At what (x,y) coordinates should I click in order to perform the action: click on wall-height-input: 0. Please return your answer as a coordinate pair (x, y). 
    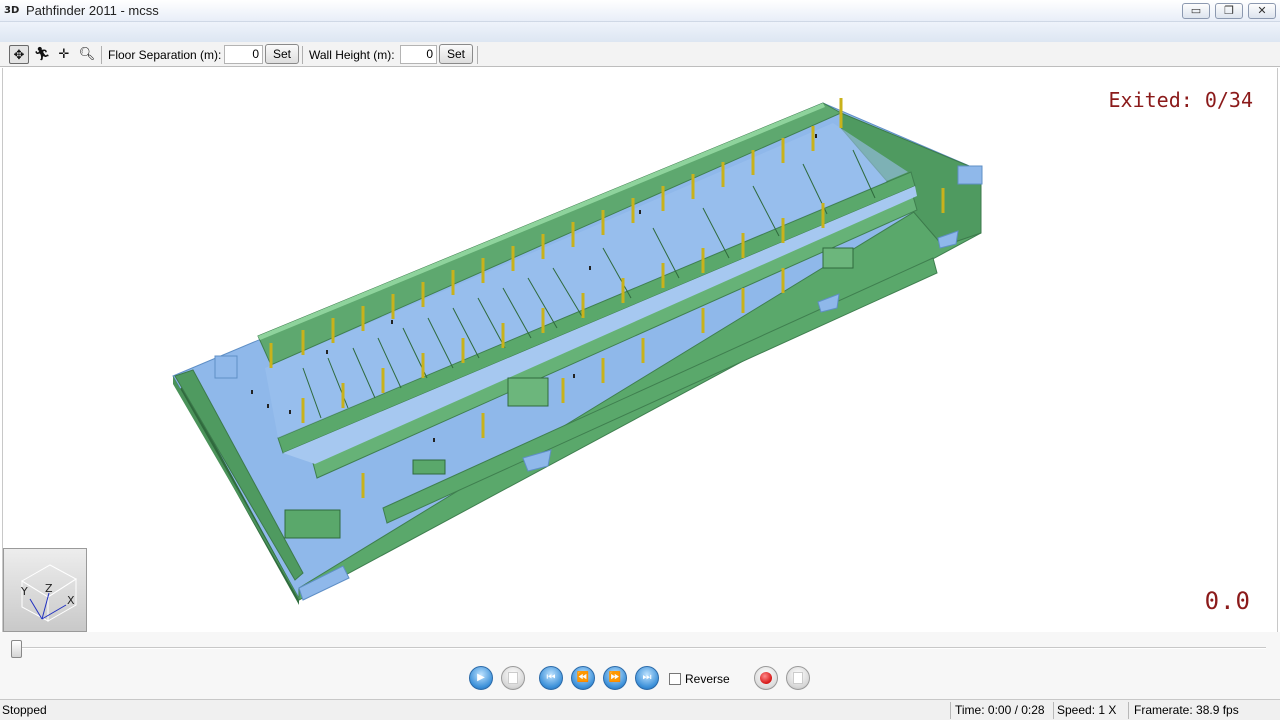
    Looking at the image, I should click on (418, 54).